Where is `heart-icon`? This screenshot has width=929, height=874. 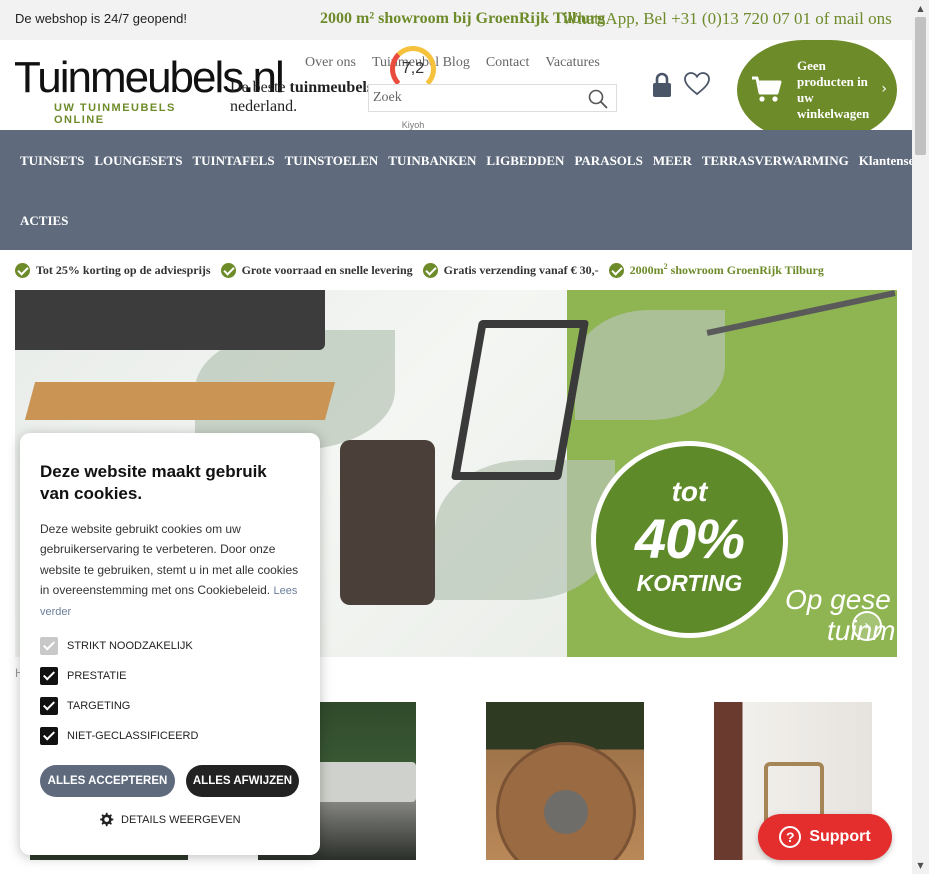
heart-icon is located at coordinates (697, 84).